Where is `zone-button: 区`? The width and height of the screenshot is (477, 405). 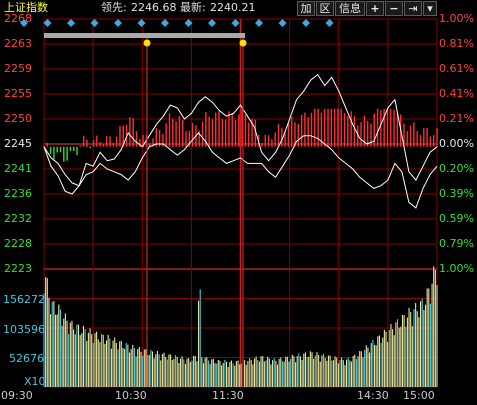 zone-button: 区 is located at coordinates (325, 8).